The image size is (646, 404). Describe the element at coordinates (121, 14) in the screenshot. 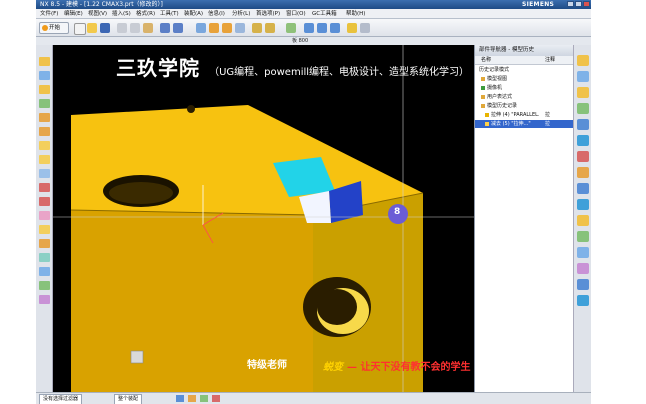

I see `menu-insert: 插入(S)` at that location.